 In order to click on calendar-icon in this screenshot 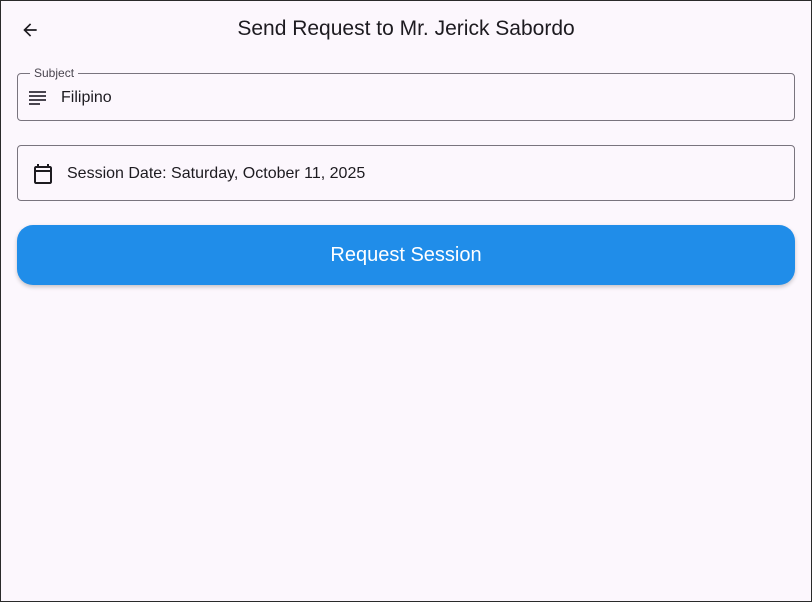, I will do `click(43, 174)`.